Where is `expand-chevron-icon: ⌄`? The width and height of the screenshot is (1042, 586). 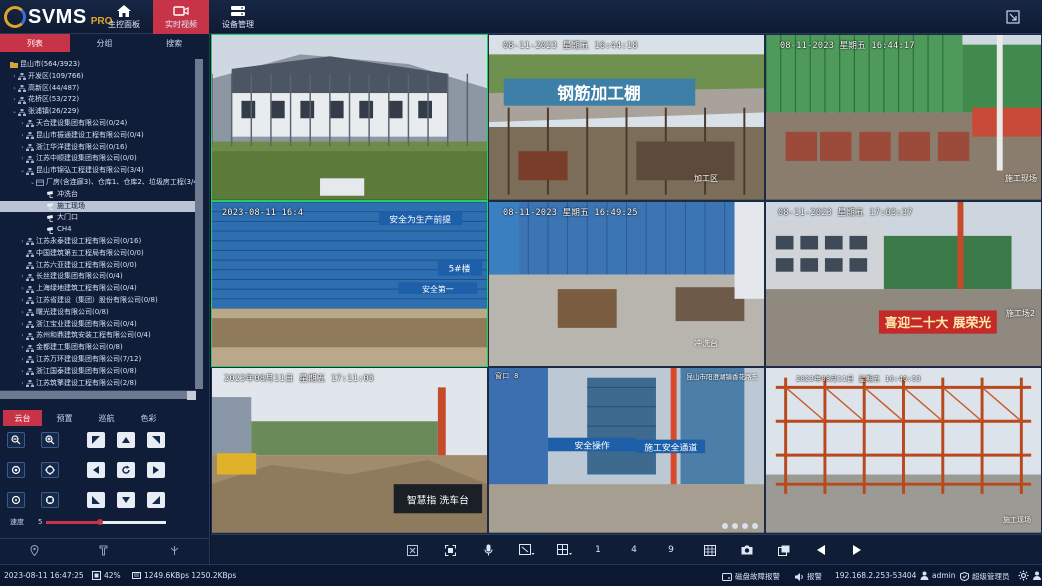
expand-chevron-icon: ⌄ is located at coordinates (32, 183).